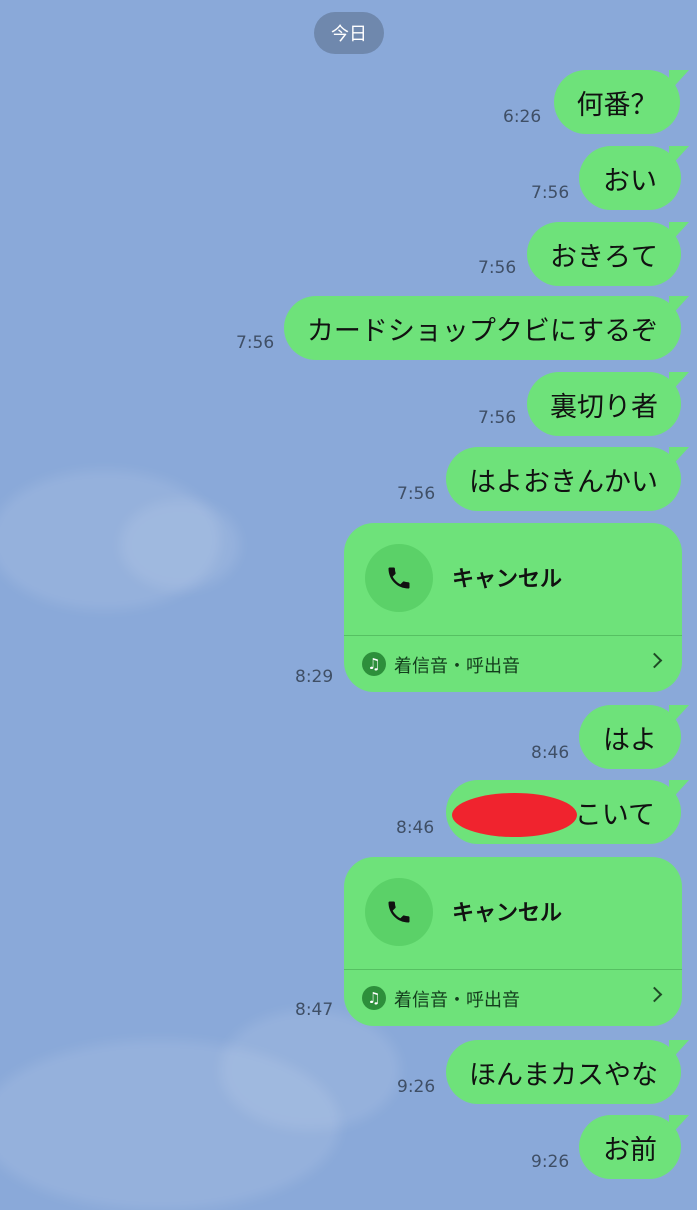 This screenshot has width=697, height=1210. Describe the element at coordinates (522, 117) in the screenshot. I see `message-time: 6:26` at that location.